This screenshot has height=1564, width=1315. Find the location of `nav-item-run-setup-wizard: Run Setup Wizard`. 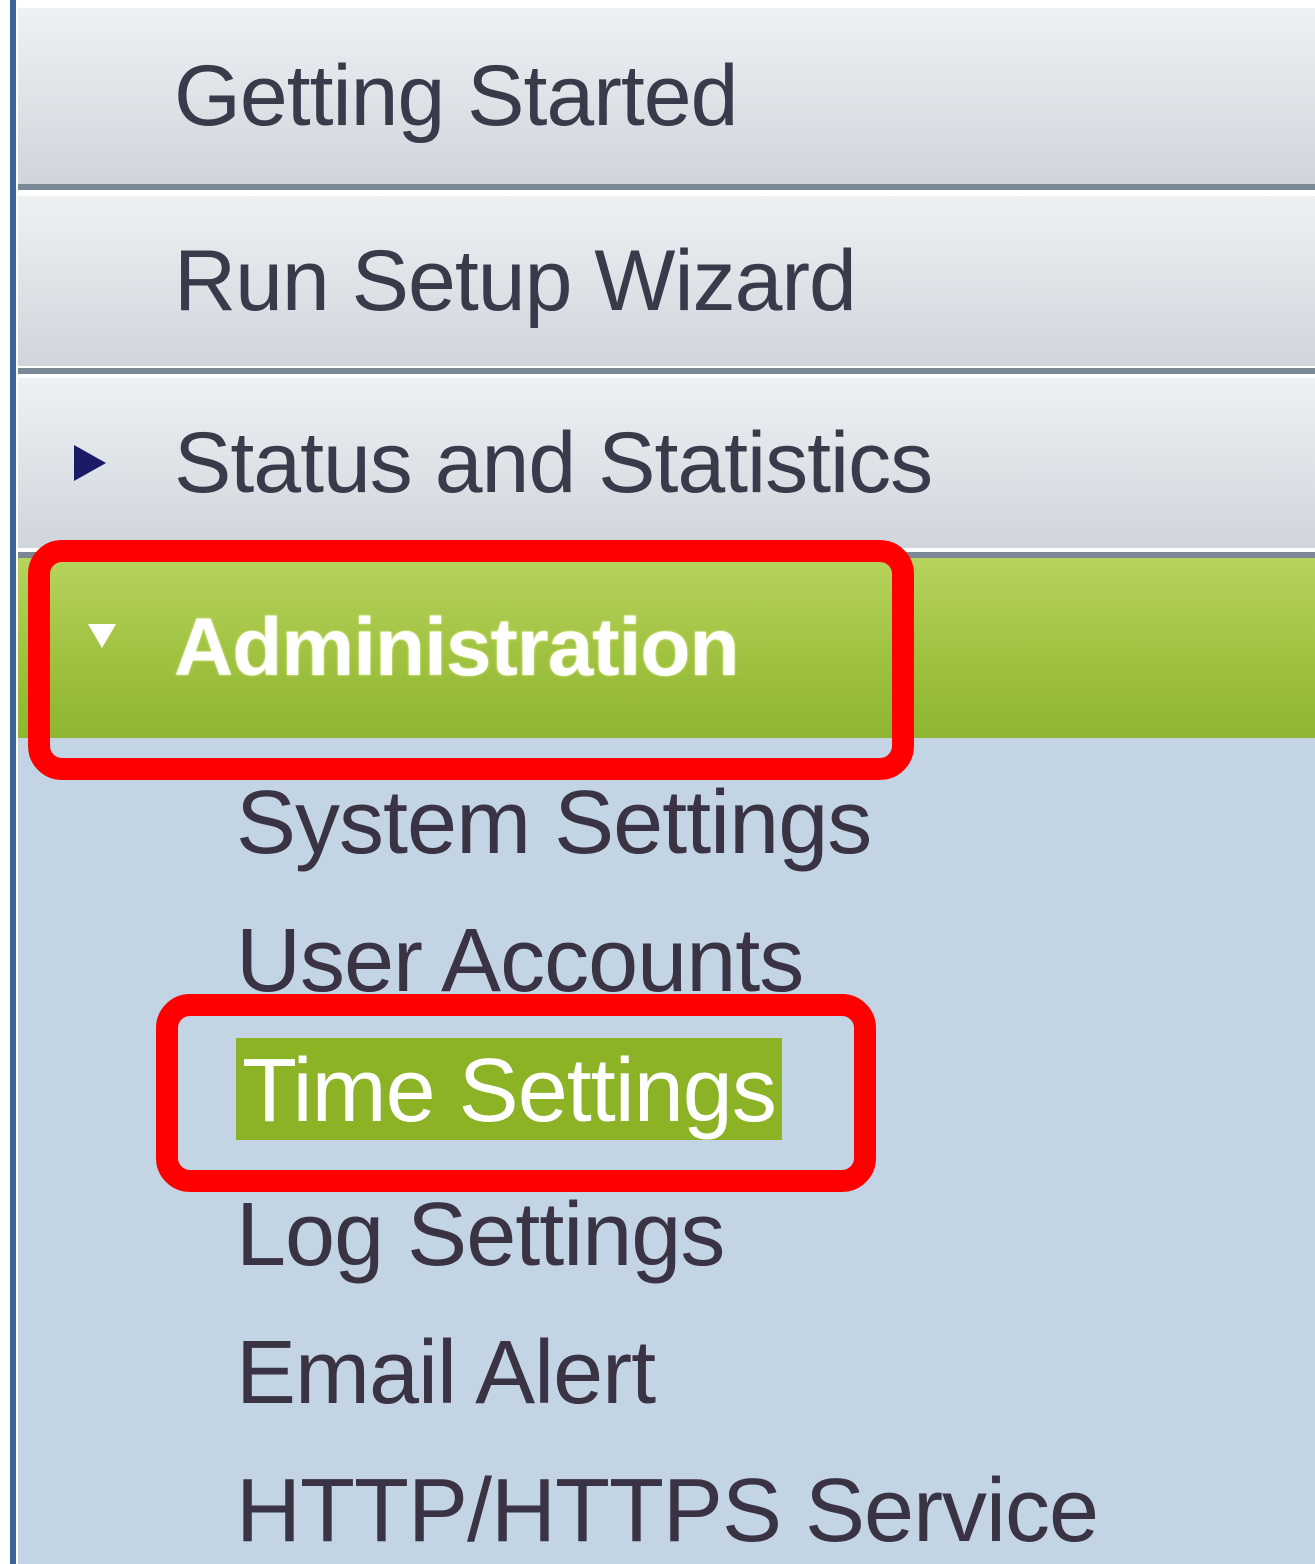

nav-item-run-setup-wizard: Run Setup Wizard is located at coordinates (666, 281).